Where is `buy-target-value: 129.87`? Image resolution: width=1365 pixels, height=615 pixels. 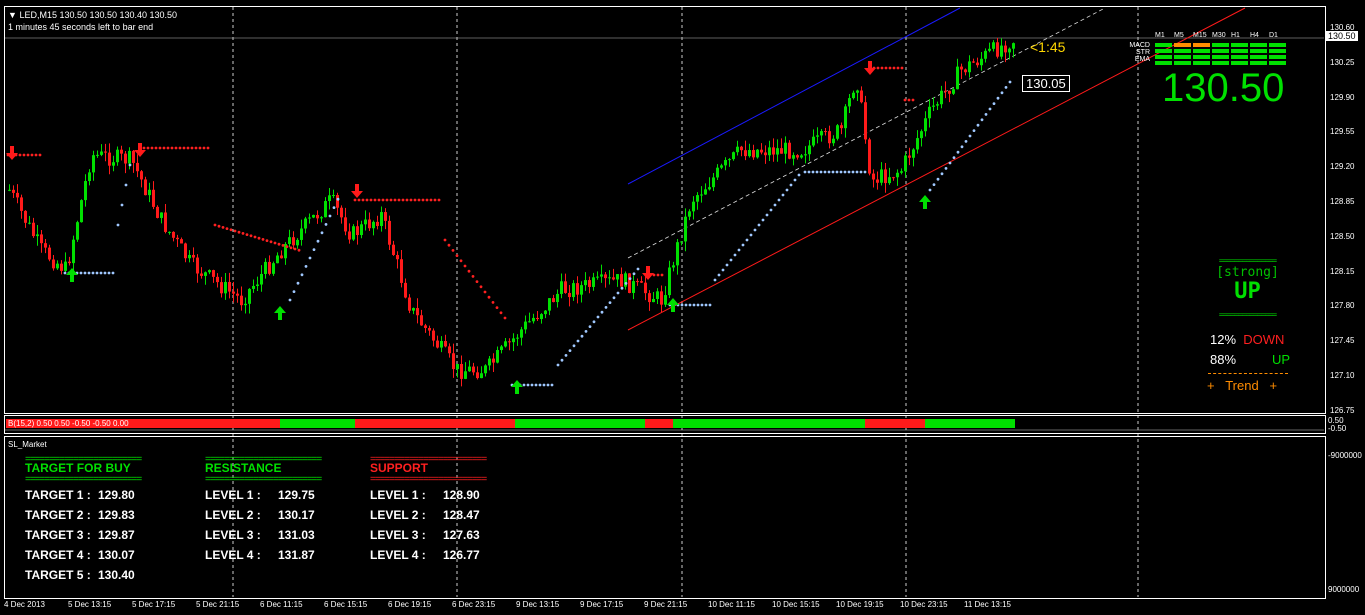 buy-target-value: 129.87 is located at coordinates (116, 535).